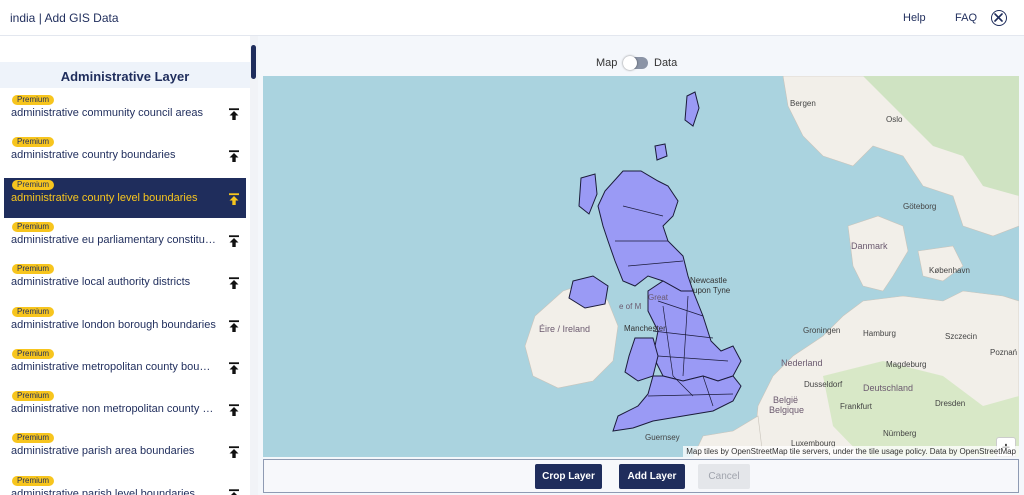 This screenshot has height=495, width=1024. Describe the element at coordinates (708, 280) in the screenshot. I see `map-label-newcastle: Newcastle` at that location.